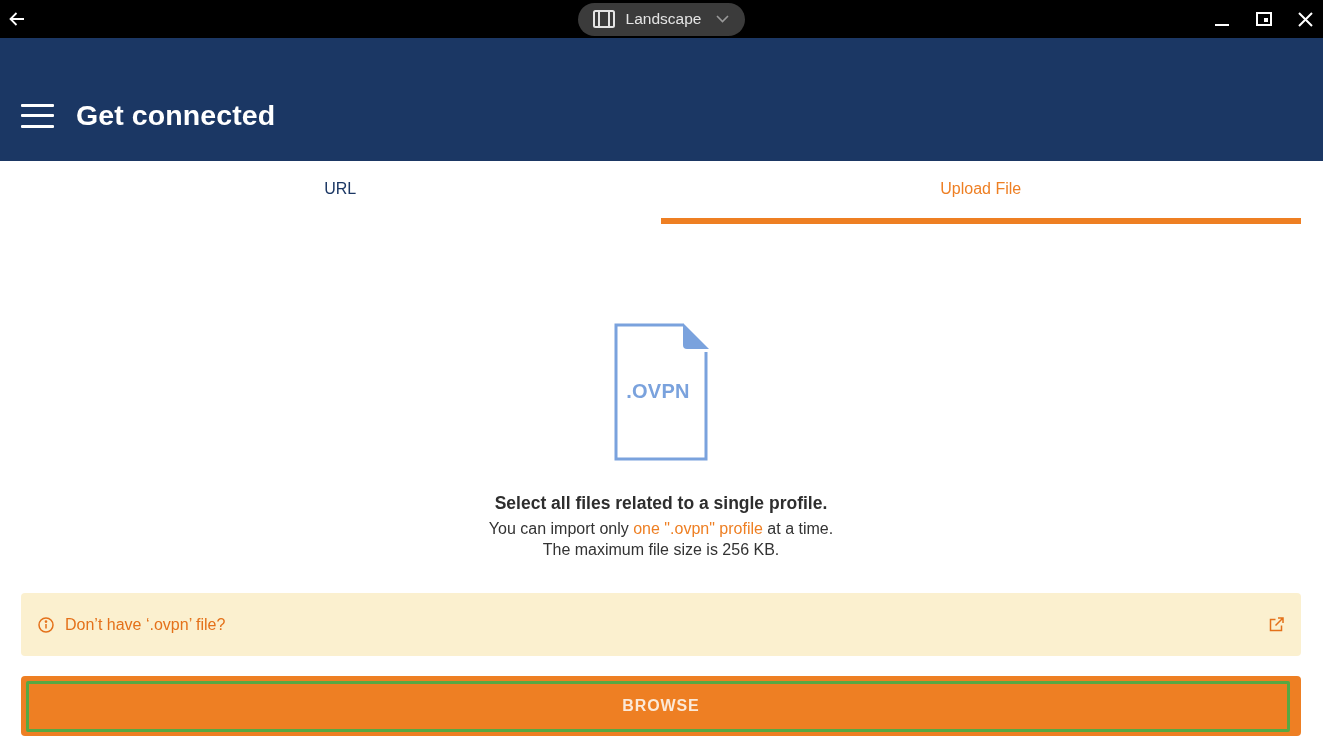  Describe the element at coordinates (661, 19) in the screenshot. I see `orientation-dropdown: Landscape` at that location.